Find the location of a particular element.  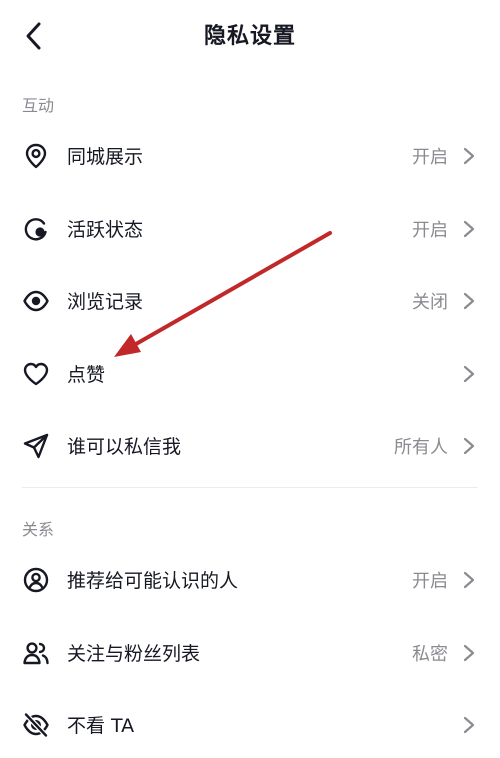

row-label: 关注与粉丝列表 is located at coordinates (134, 654).